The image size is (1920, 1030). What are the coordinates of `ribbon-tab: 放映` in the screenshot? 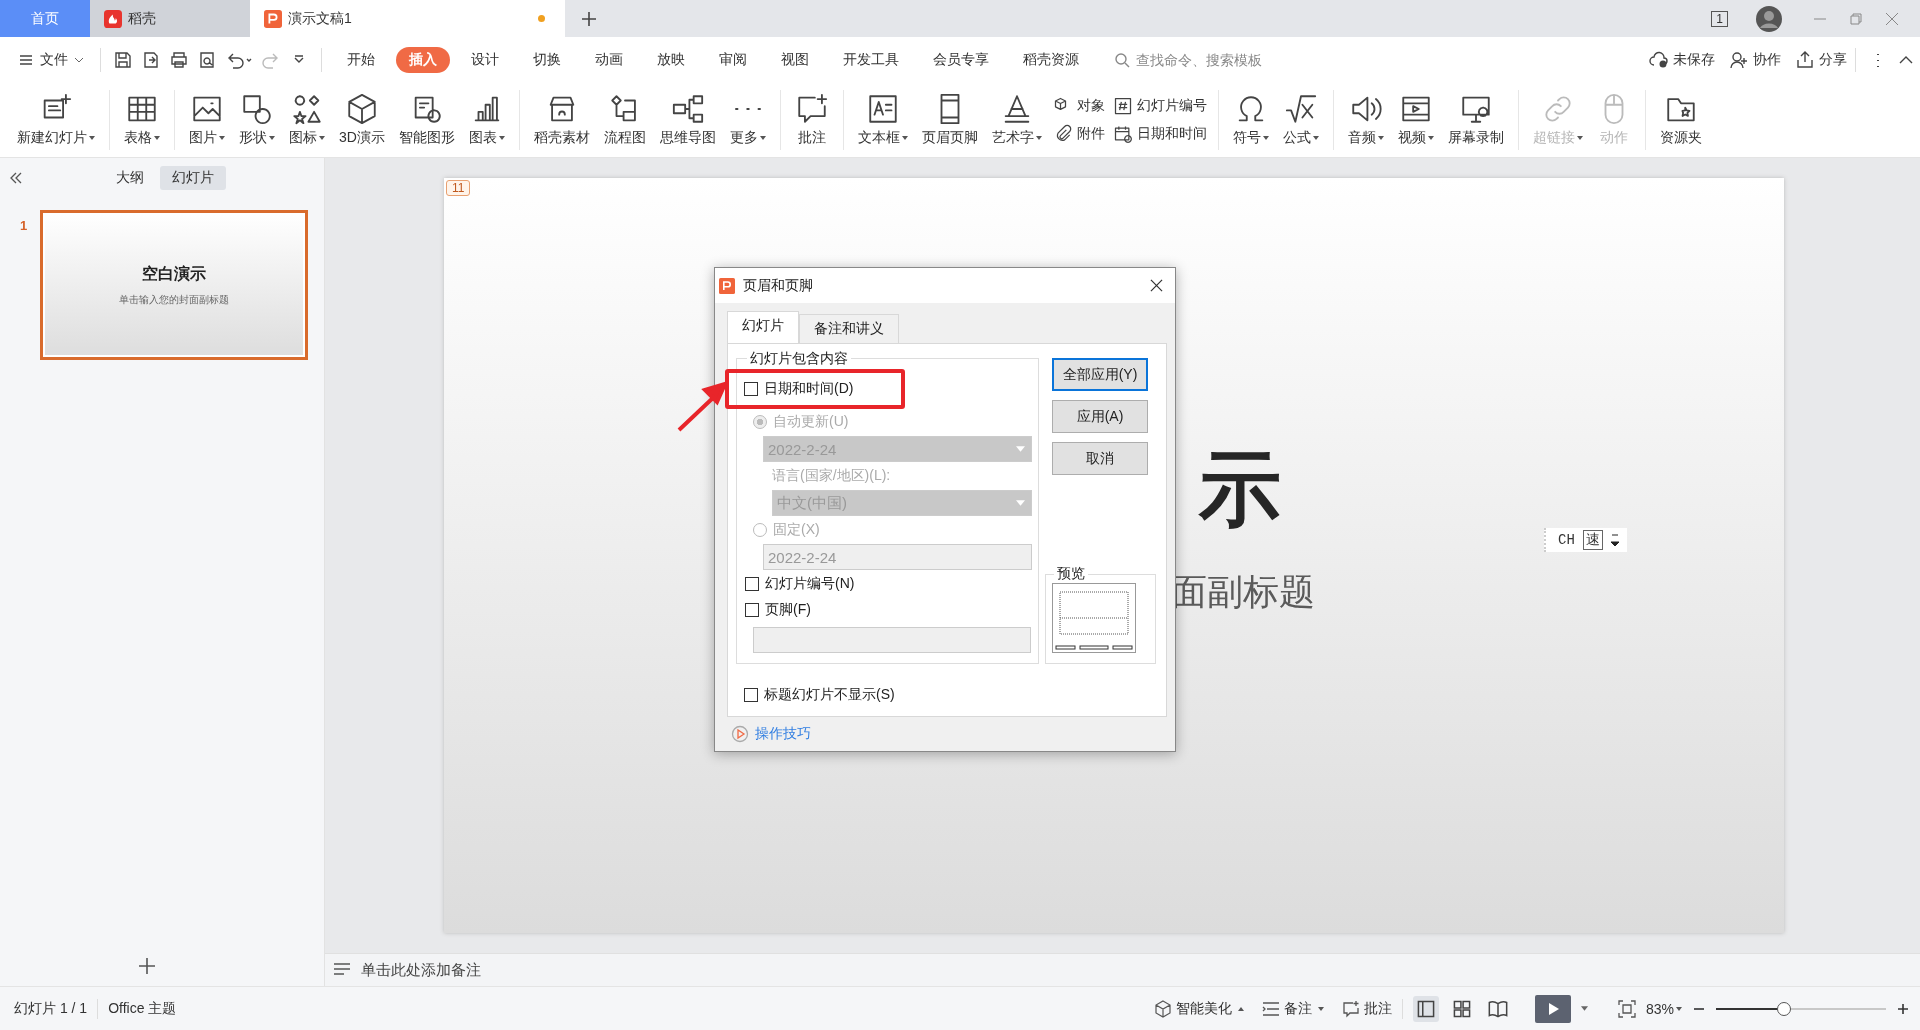 It's located at (671, 59).